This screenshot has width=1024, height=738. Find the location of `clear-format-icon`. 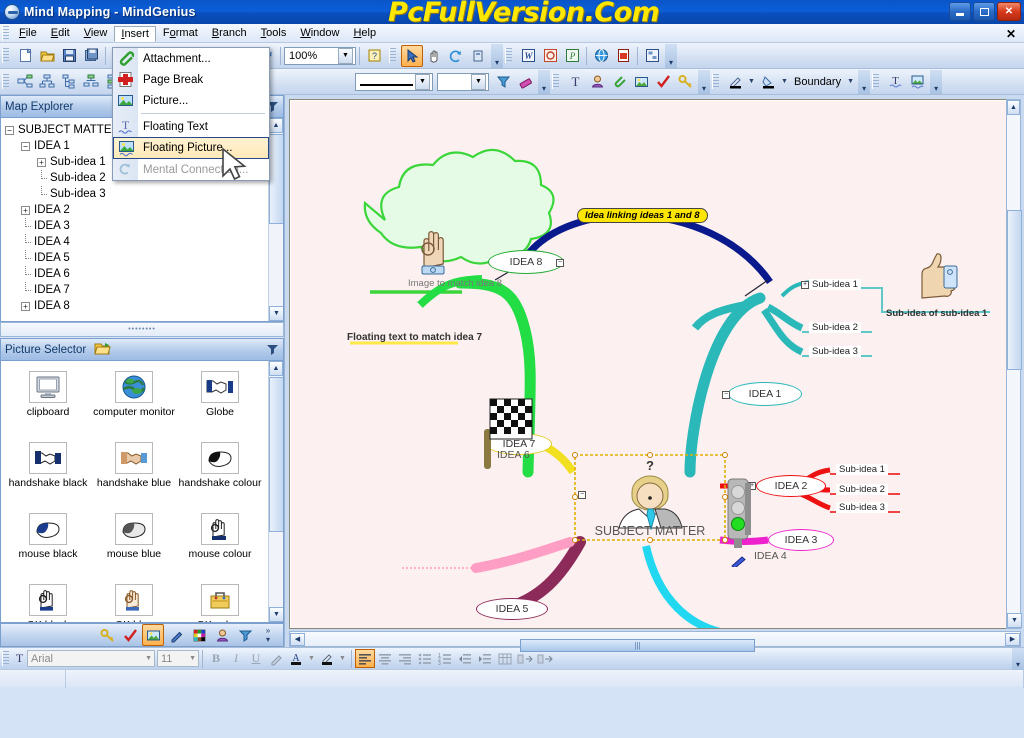

clear-format-icon is located at coordinates (276, 658).